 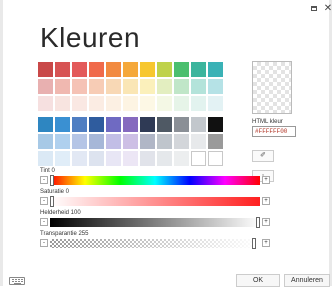 What do you see at coordinates (155, 180) in the screenshot?
I see `hue-slider` at bounding box center [155, 180].